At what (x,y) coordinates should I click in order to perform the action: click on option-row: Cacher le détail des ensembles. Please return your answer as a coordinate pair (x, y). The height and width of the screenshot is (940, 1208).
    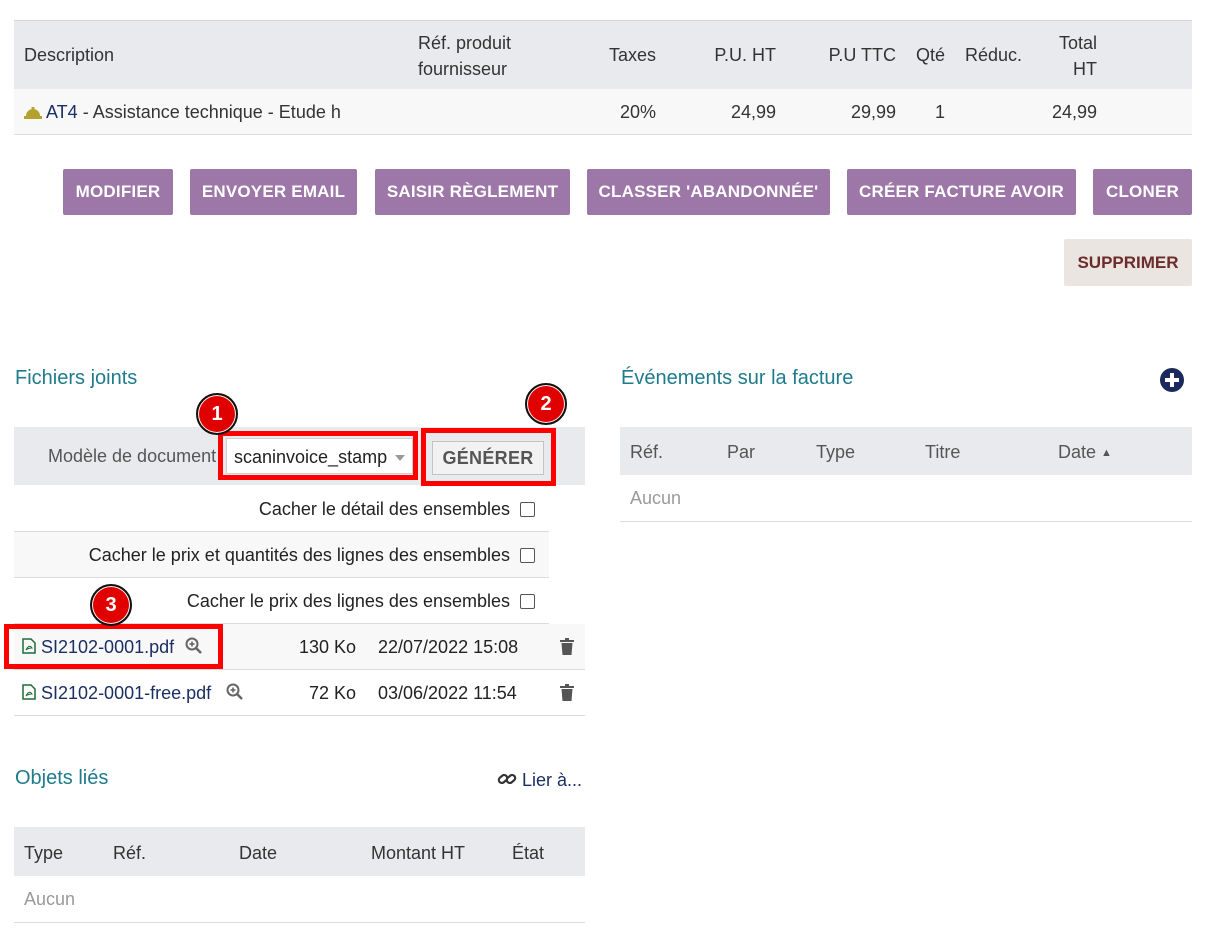
    Looking at the image, I should click on (281, 509).